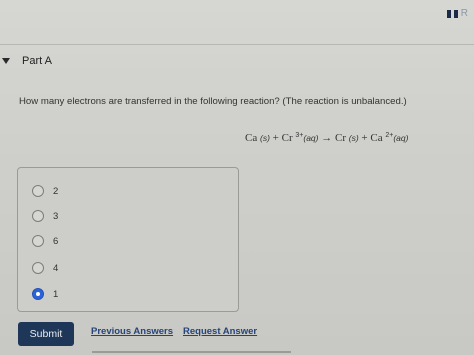 Image resolution: width=474 pixels, height=355 pixels. I want to click on eq-ca-ion-state: (aq), so click(401, 138).